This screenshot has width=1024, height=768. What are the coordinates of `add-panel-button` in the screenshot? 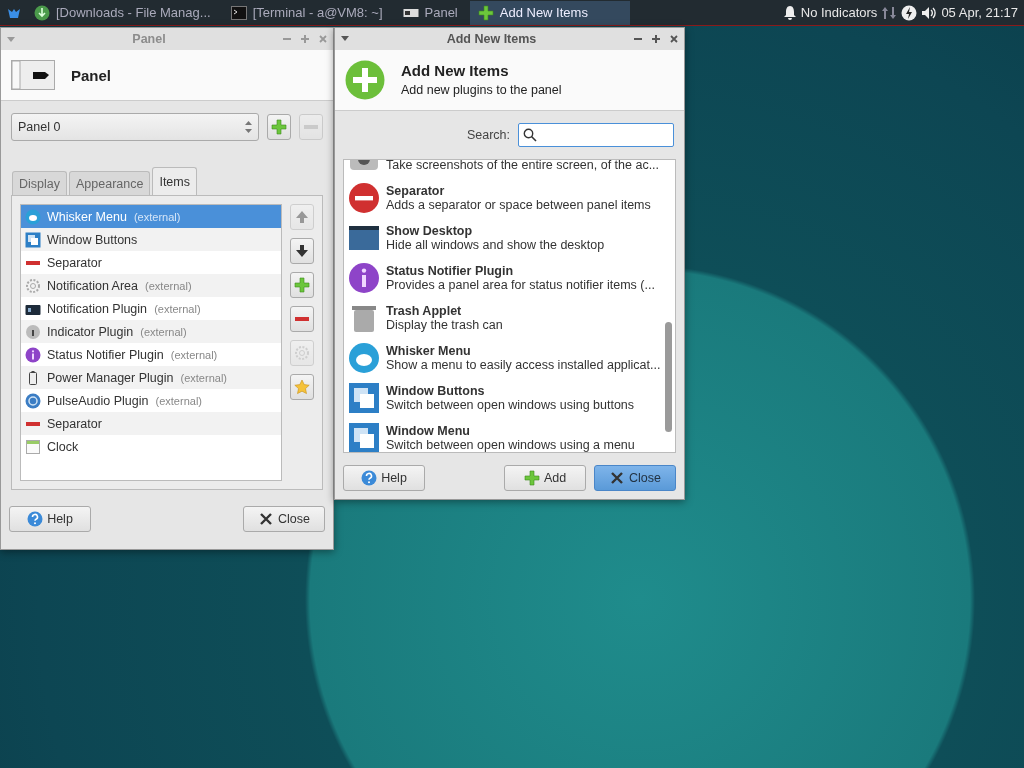 It's located at (279, 127).